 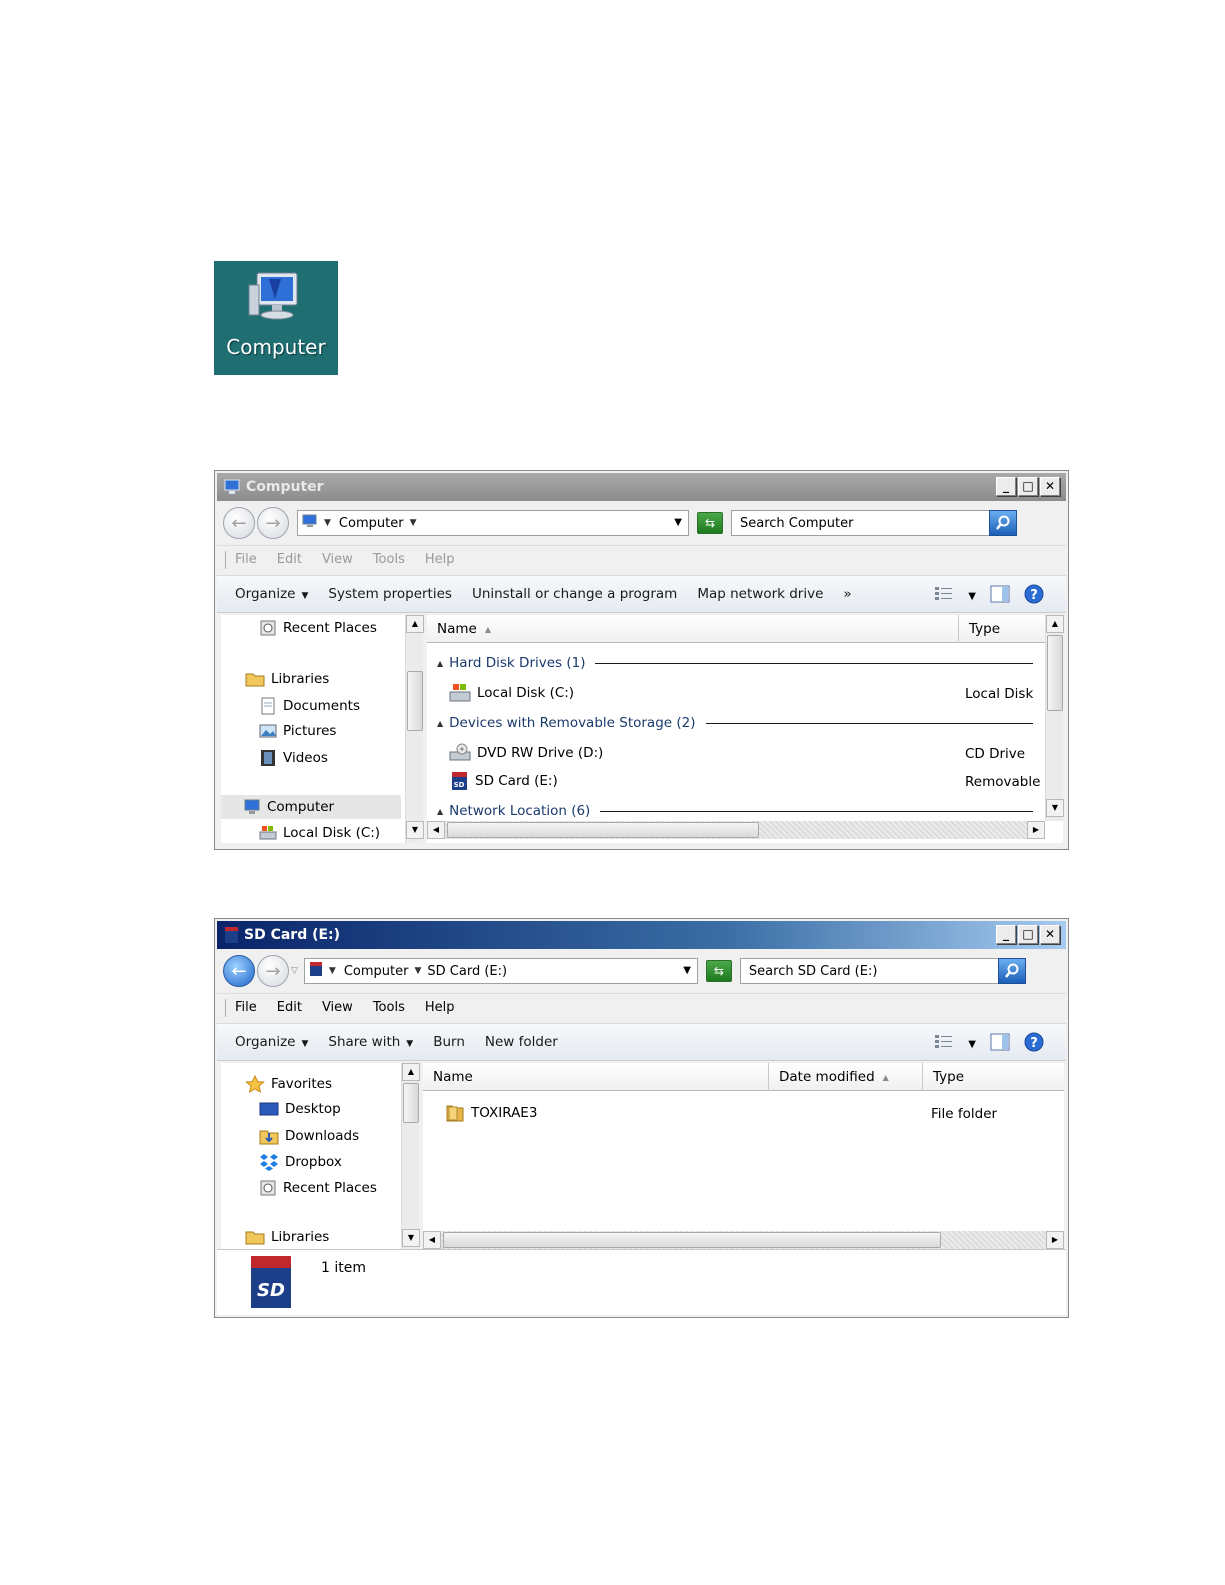 I want to click on nav-scrollbar: ▲ ▼, so click(x=410, y=1156).